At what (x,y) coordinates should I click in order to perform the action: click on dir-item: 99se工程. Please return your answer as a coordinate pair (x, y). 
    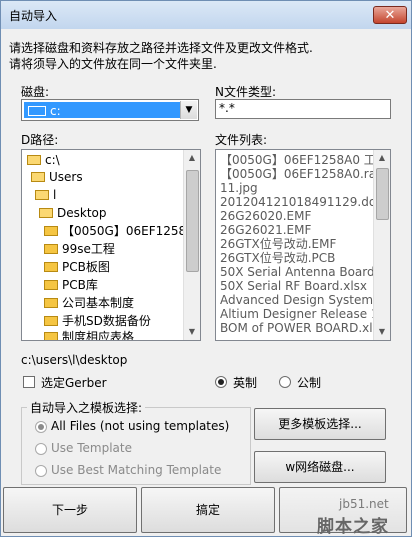
    Looking at the image, I should click on (79, 249).